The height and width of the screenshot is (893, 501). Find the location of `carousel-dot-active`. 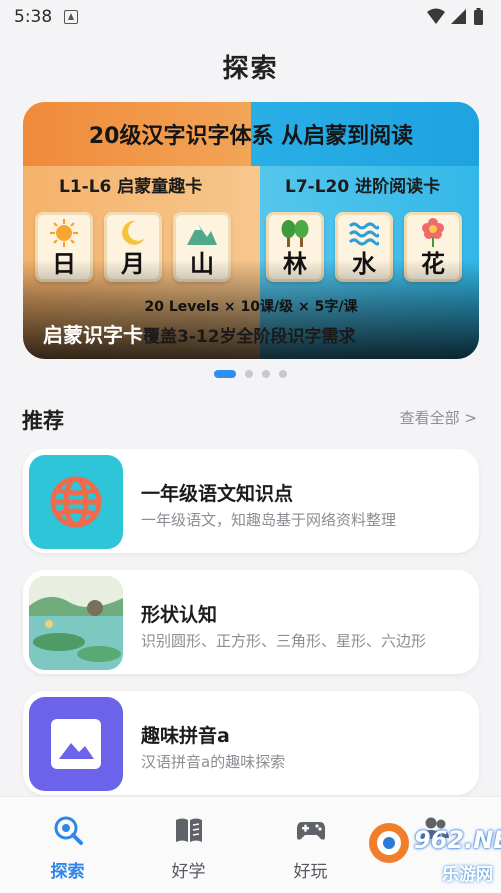

carousel-dot-active is located at coordinates (225, 374).